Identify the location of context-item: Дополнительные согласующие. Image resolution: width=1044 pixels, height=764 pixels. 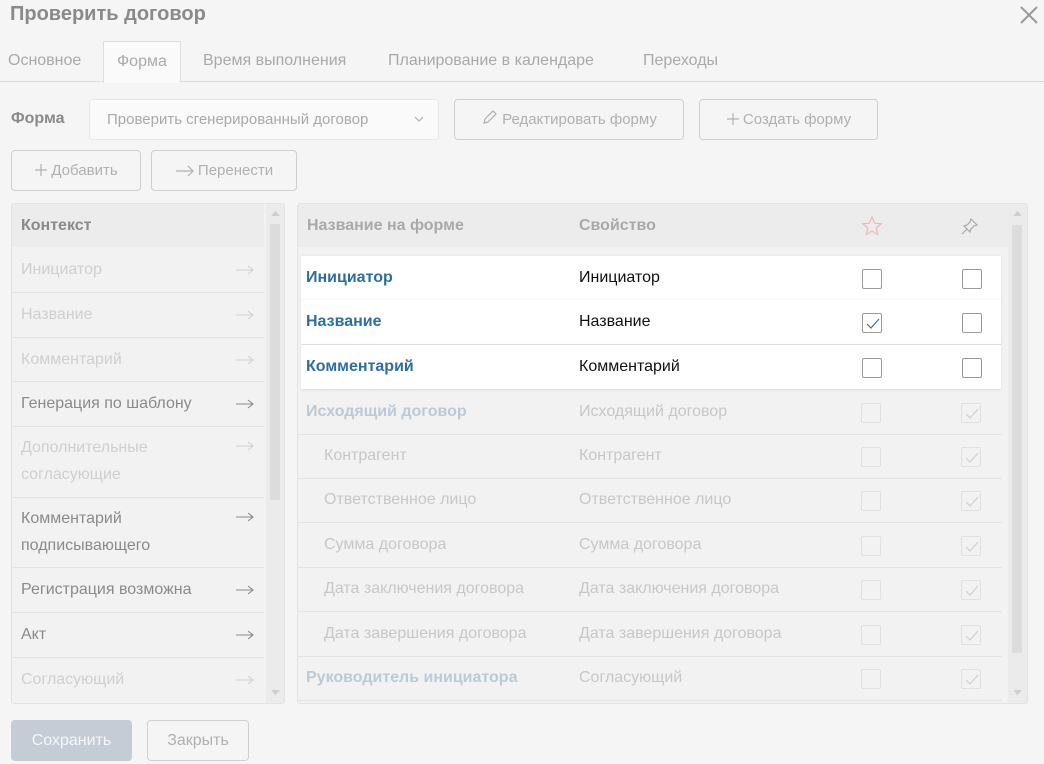
(138, 462).